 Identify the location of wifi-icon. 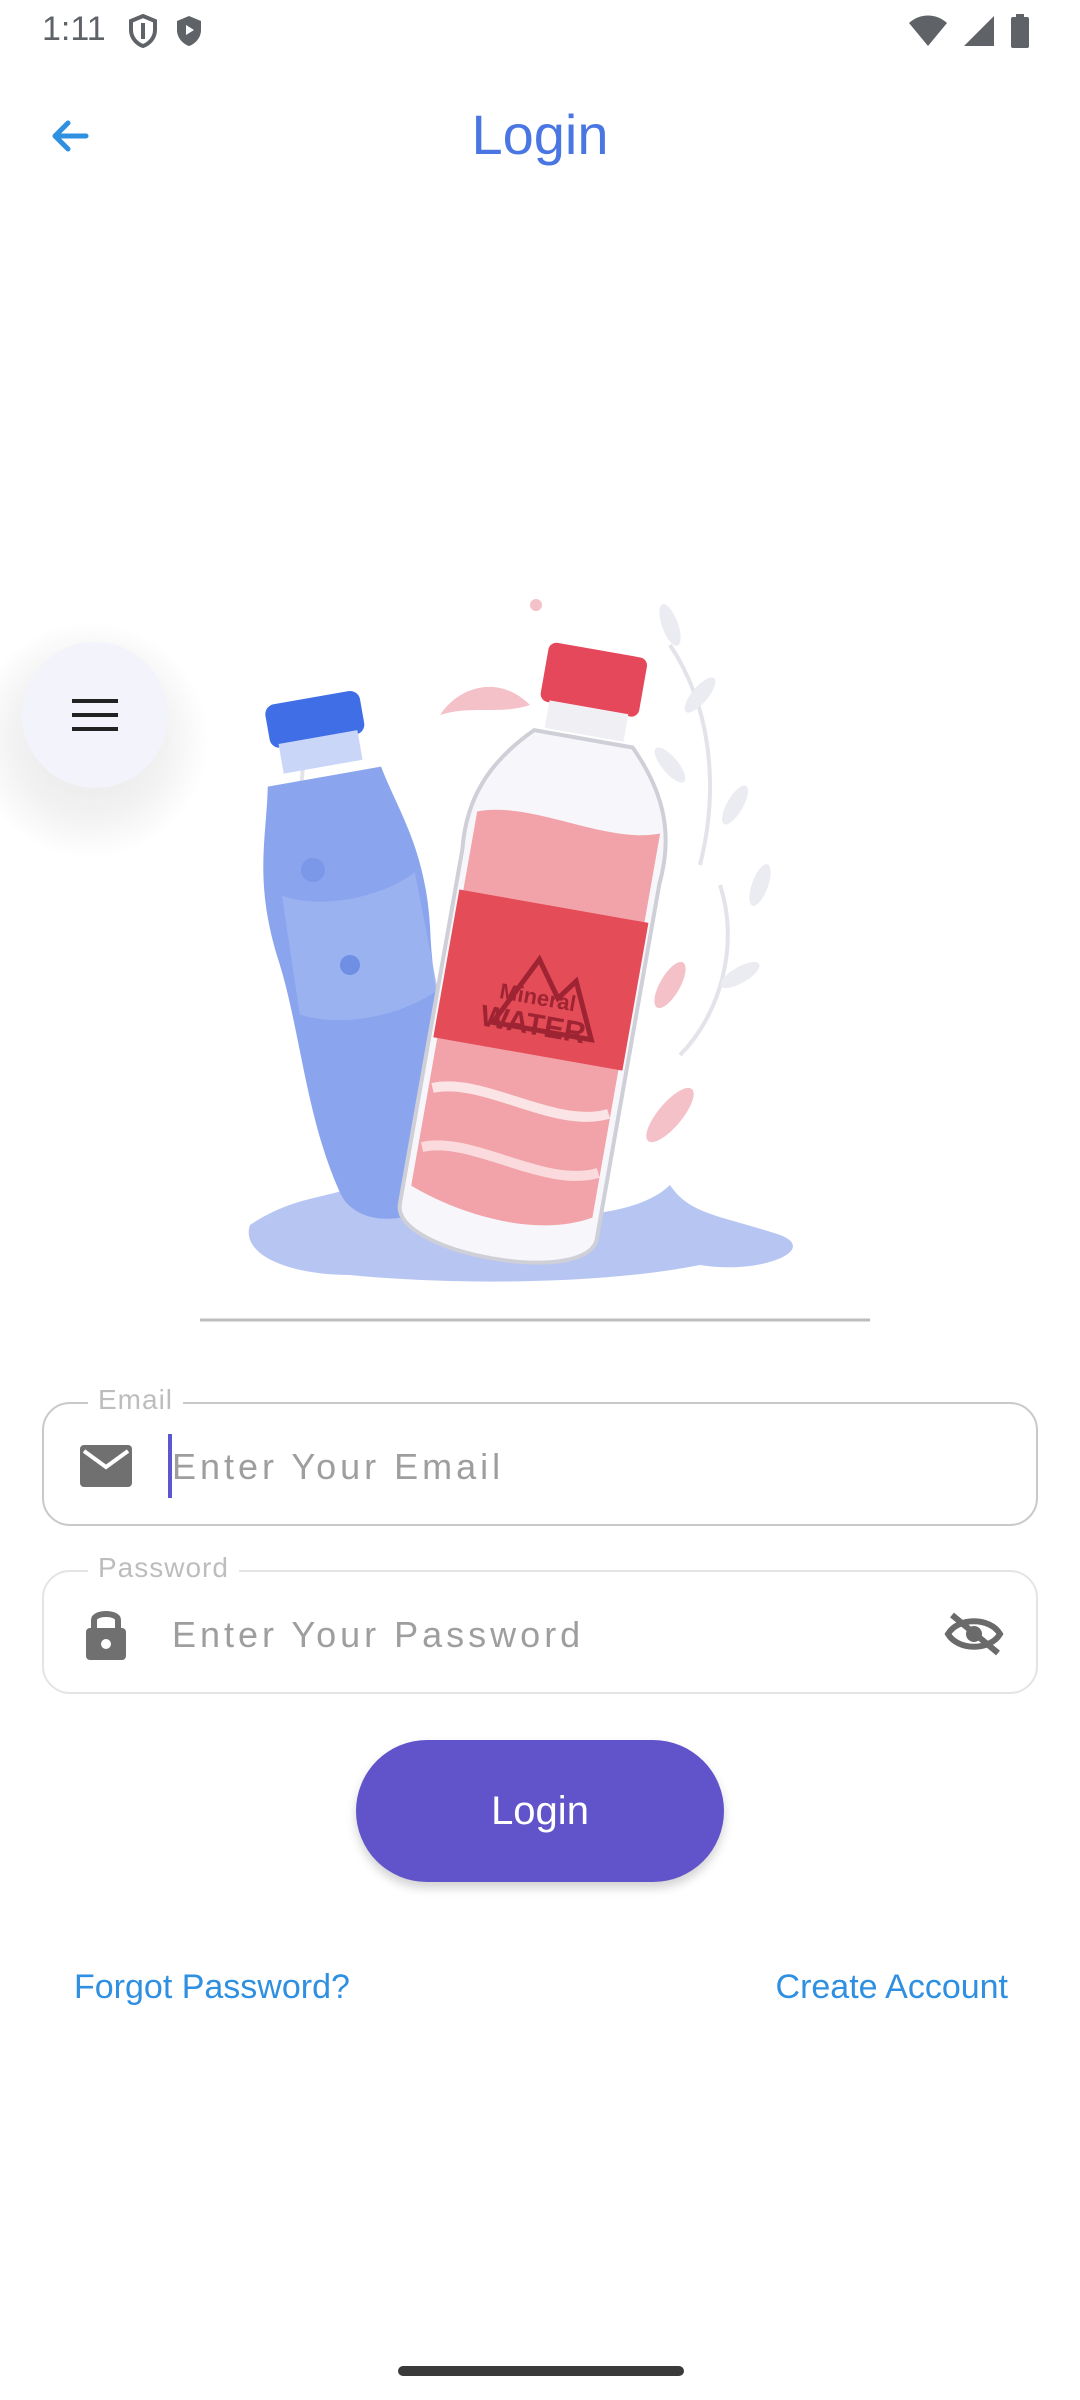
(928, 30).